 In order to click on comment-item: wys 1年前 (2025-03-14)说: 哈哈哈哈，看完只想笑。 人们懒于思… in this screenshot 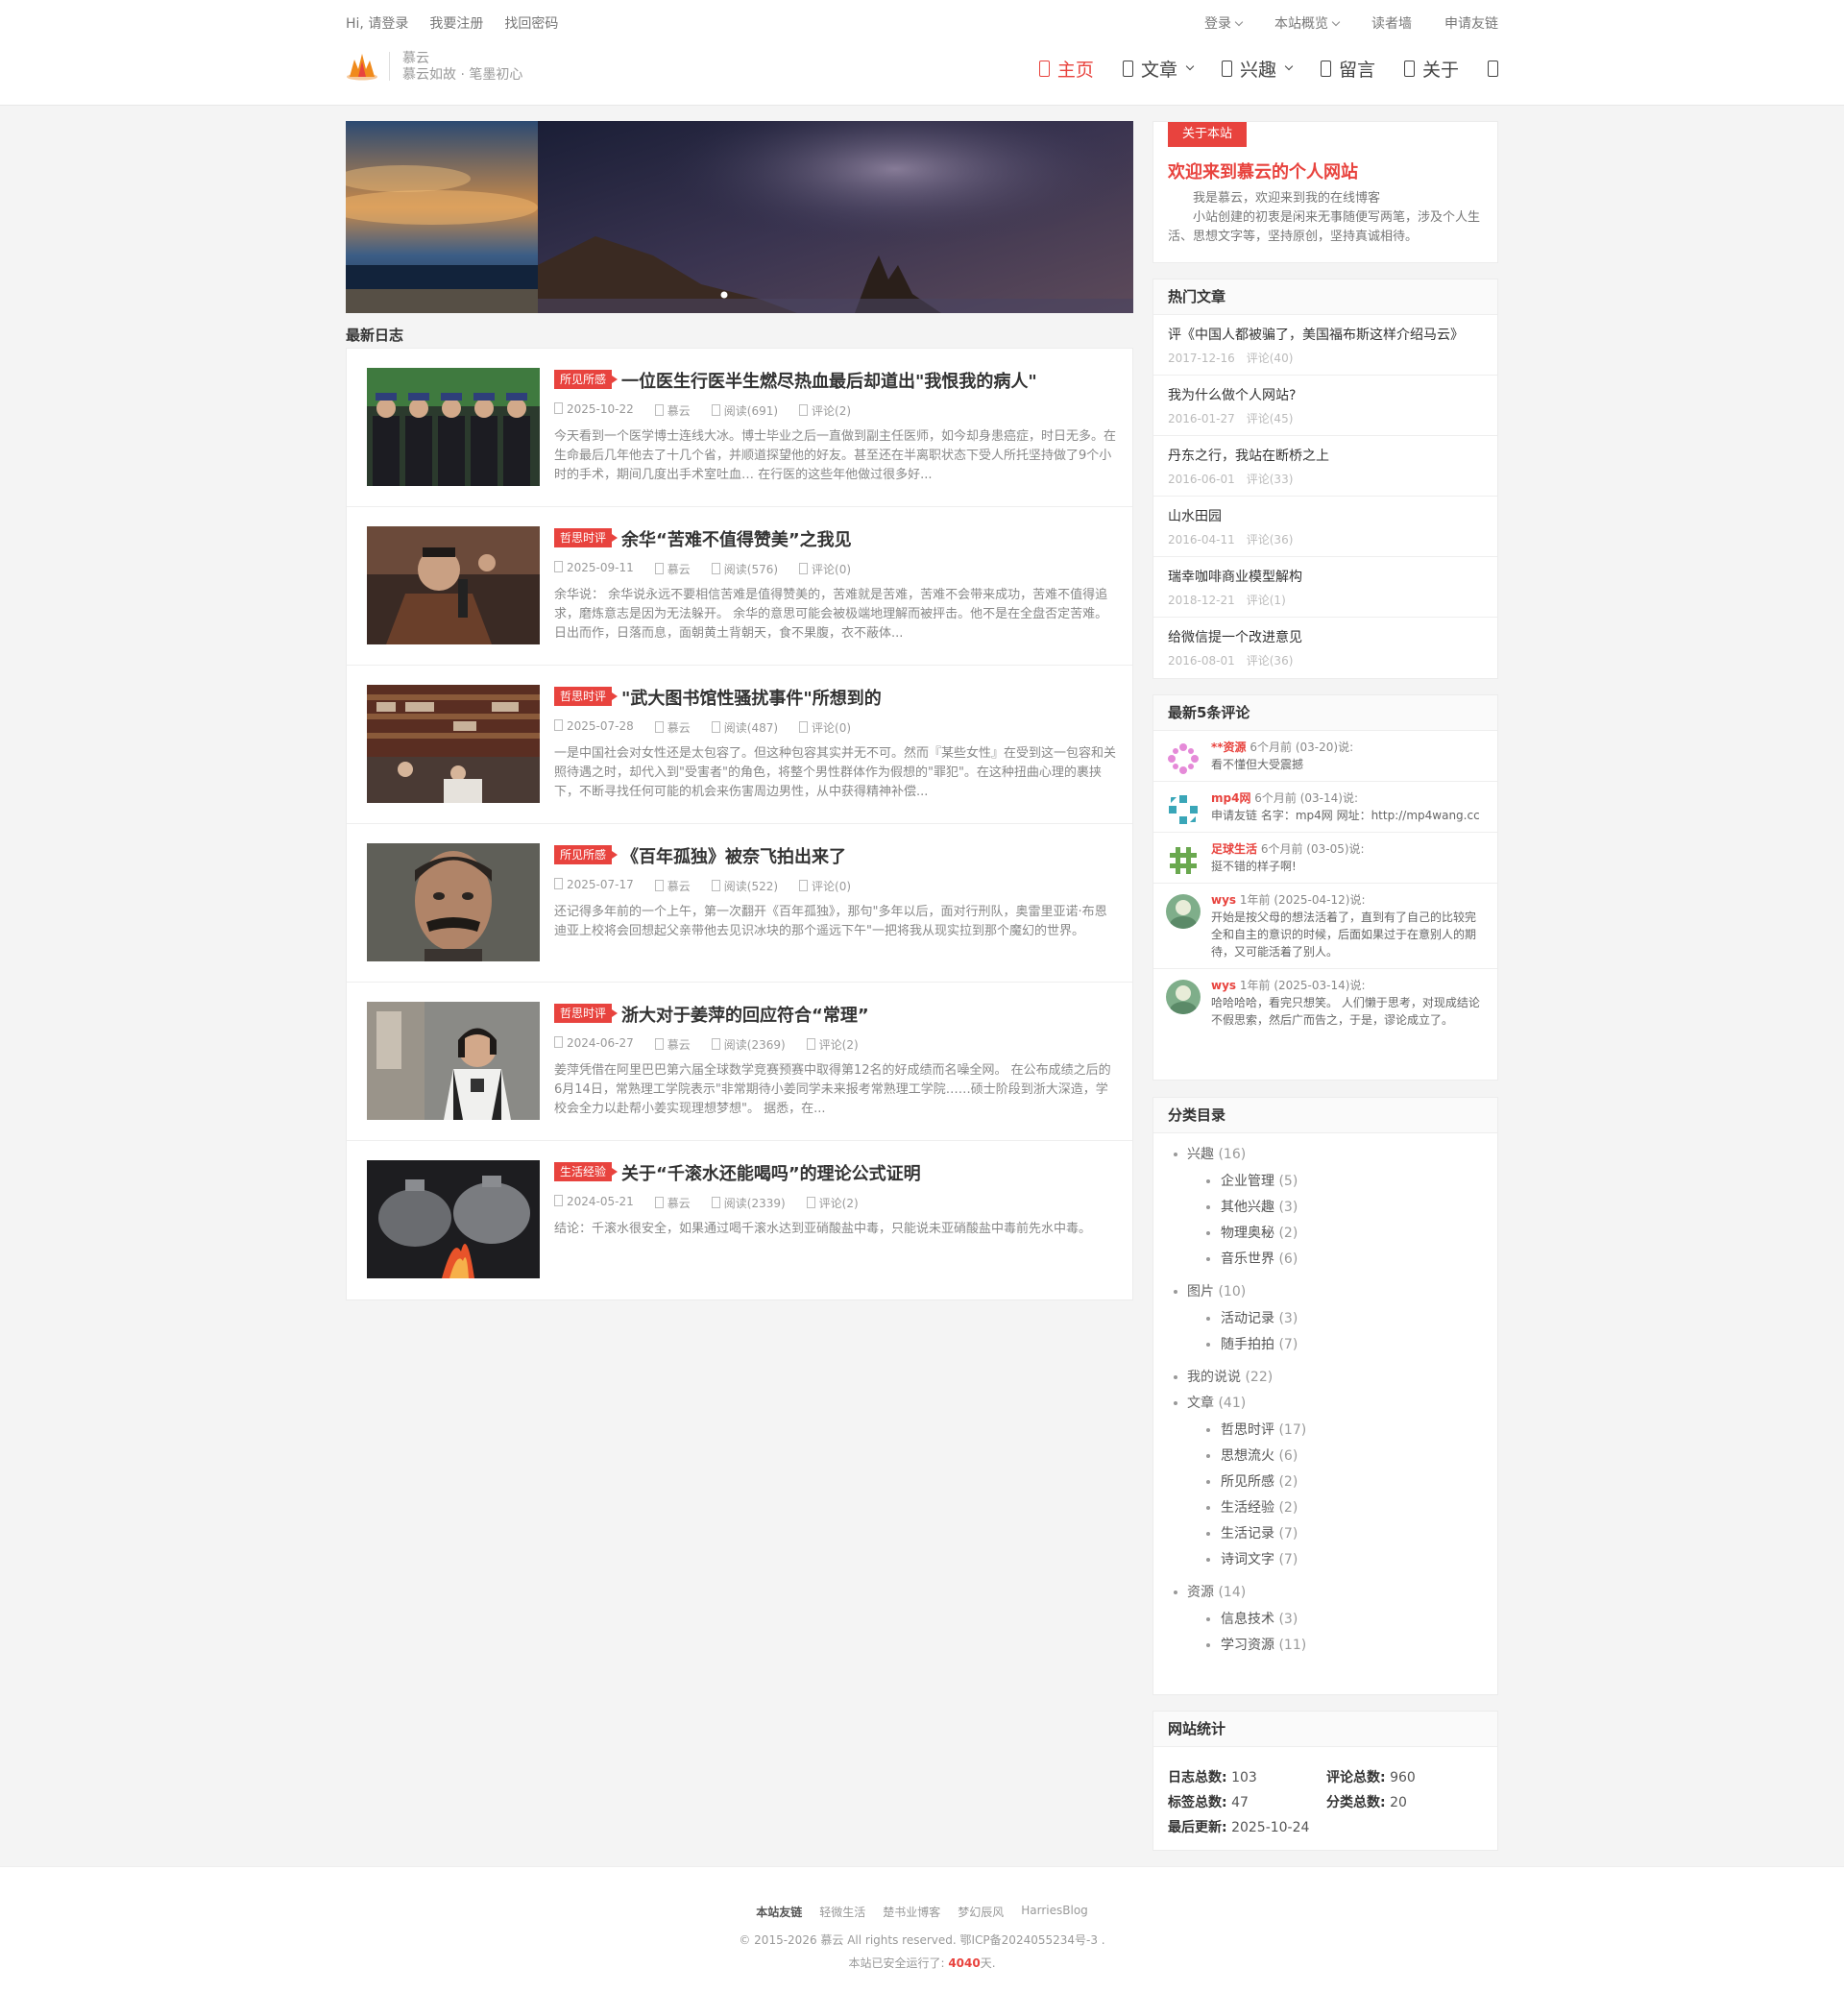, I will do `click(1325, 1002)`.